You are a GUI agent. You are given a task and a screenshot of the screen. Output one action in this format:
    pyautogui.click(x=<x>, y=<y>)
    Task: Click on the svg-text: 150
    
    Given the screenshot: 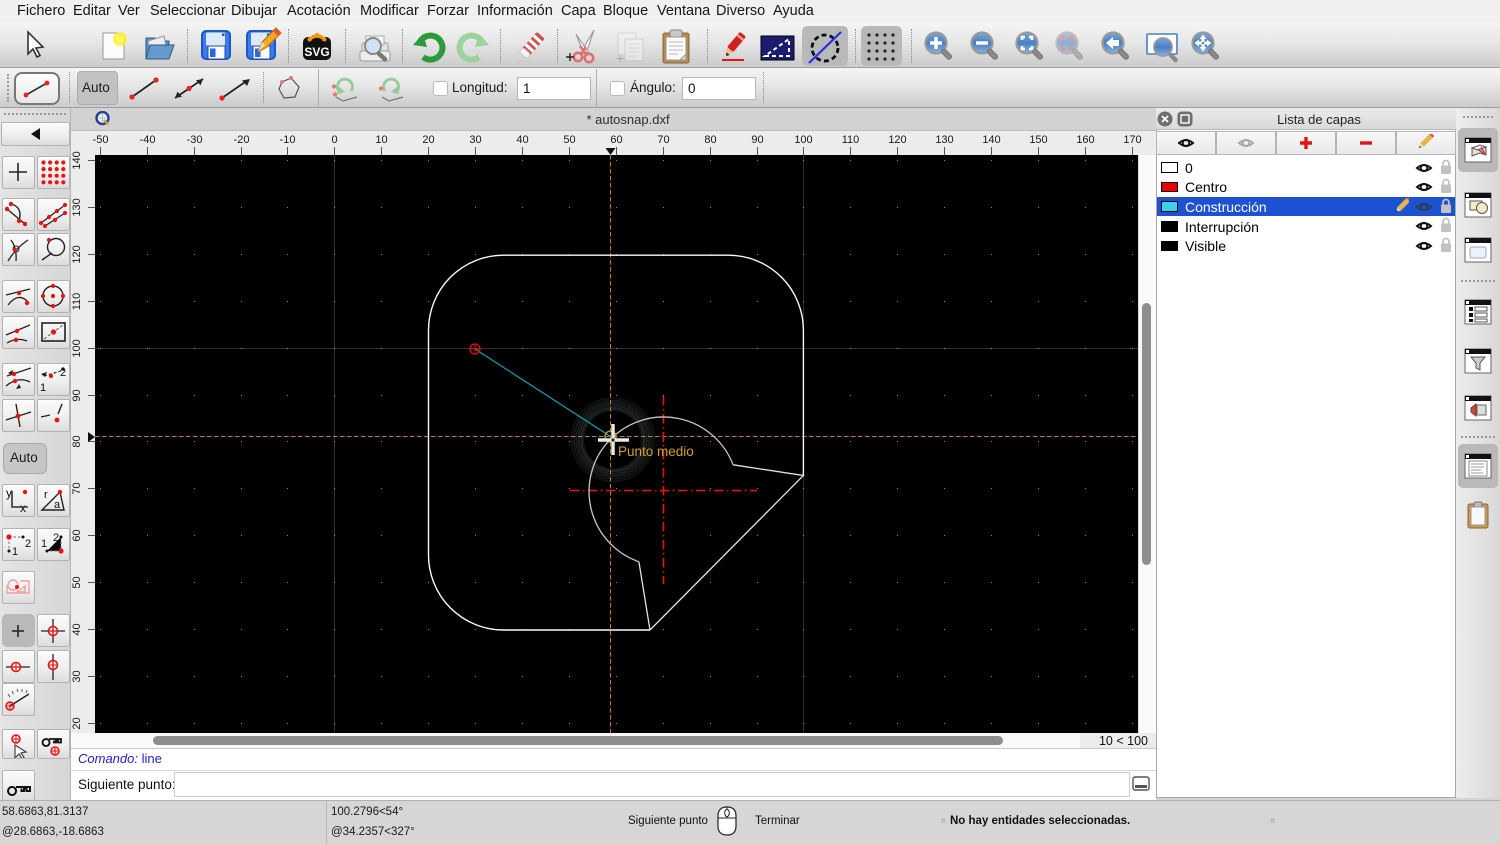 What is the action you would take?
    pyautogui.click(x=1038, y=140)
    